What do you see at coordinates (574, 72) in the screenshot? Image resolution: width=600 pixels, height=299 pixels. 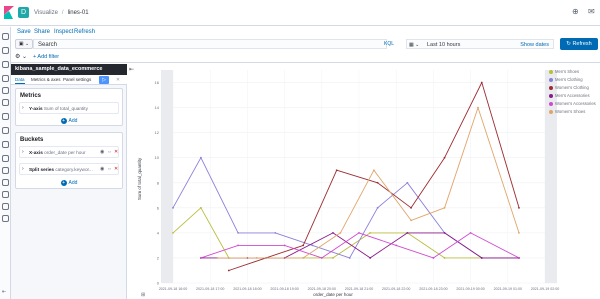 I see `legend-item: Men's Shoes` at bounding box center [574, 72].